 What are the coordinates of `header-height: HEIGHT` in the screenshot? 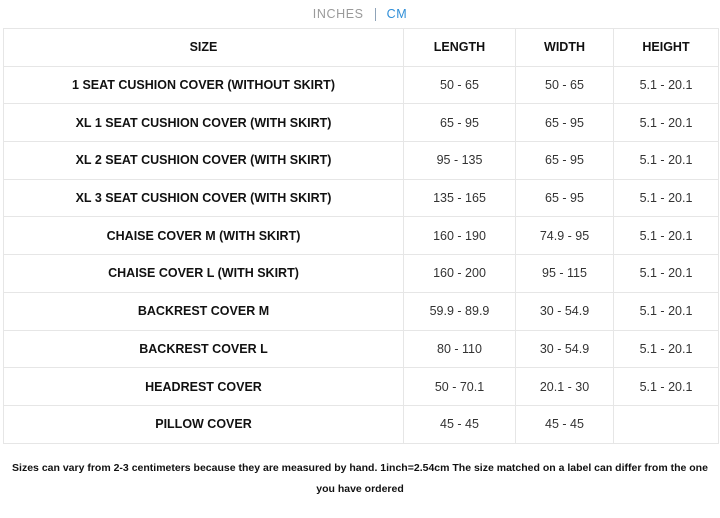 It's located at (666, 47).